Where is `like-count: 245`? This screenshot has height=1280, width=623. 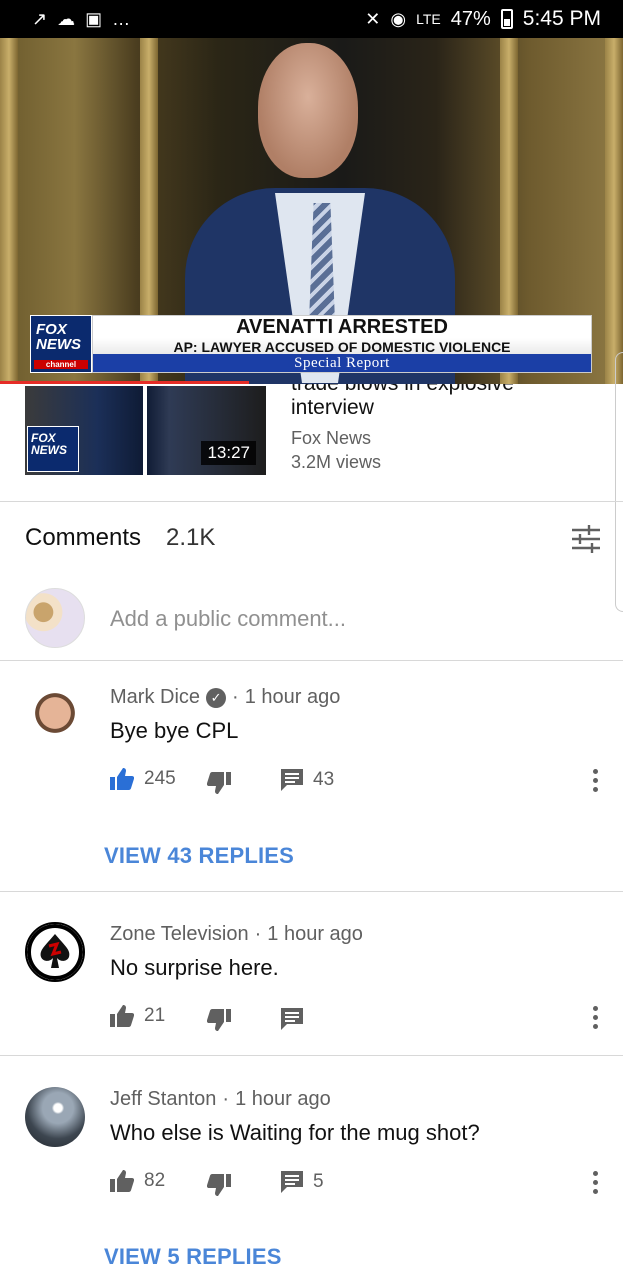
like-count: 245 is located at coordinates (160, 778).